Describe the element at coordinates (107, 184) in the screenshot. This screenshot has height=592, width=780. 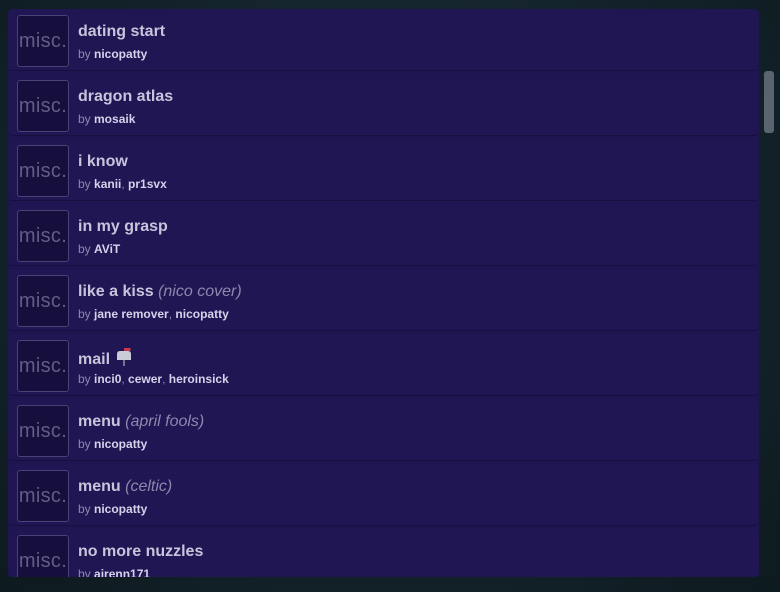
I see `artist-link: kanii` at that location.